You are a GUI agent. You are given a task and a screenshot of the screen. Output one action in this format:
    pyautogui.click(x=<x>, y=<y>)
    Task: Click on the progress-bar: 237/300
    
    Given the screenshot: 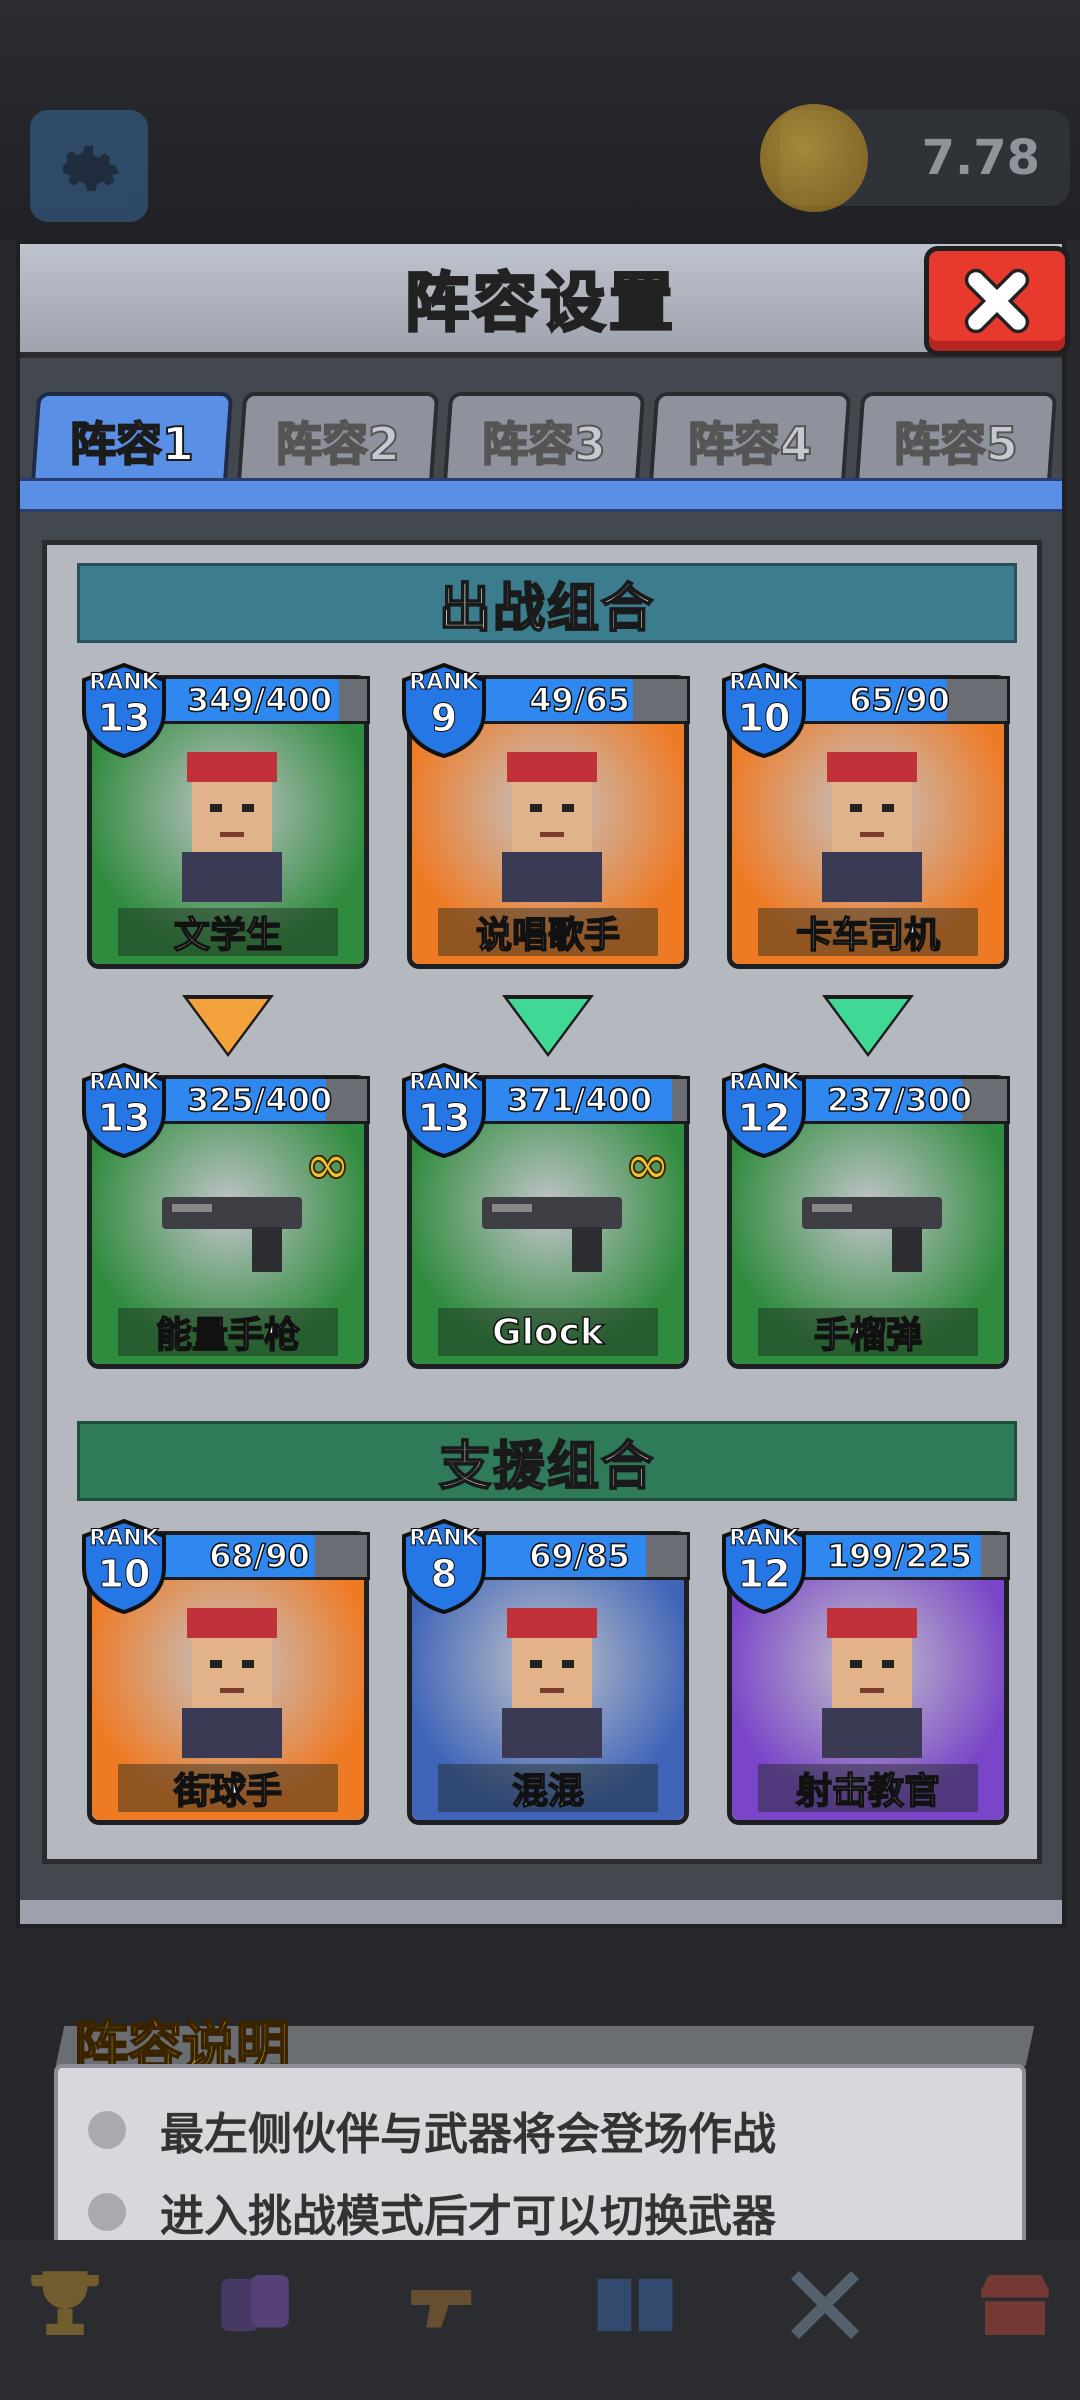 What is the action you would take?
    pyautogui.click(x=901, y=1100)
    